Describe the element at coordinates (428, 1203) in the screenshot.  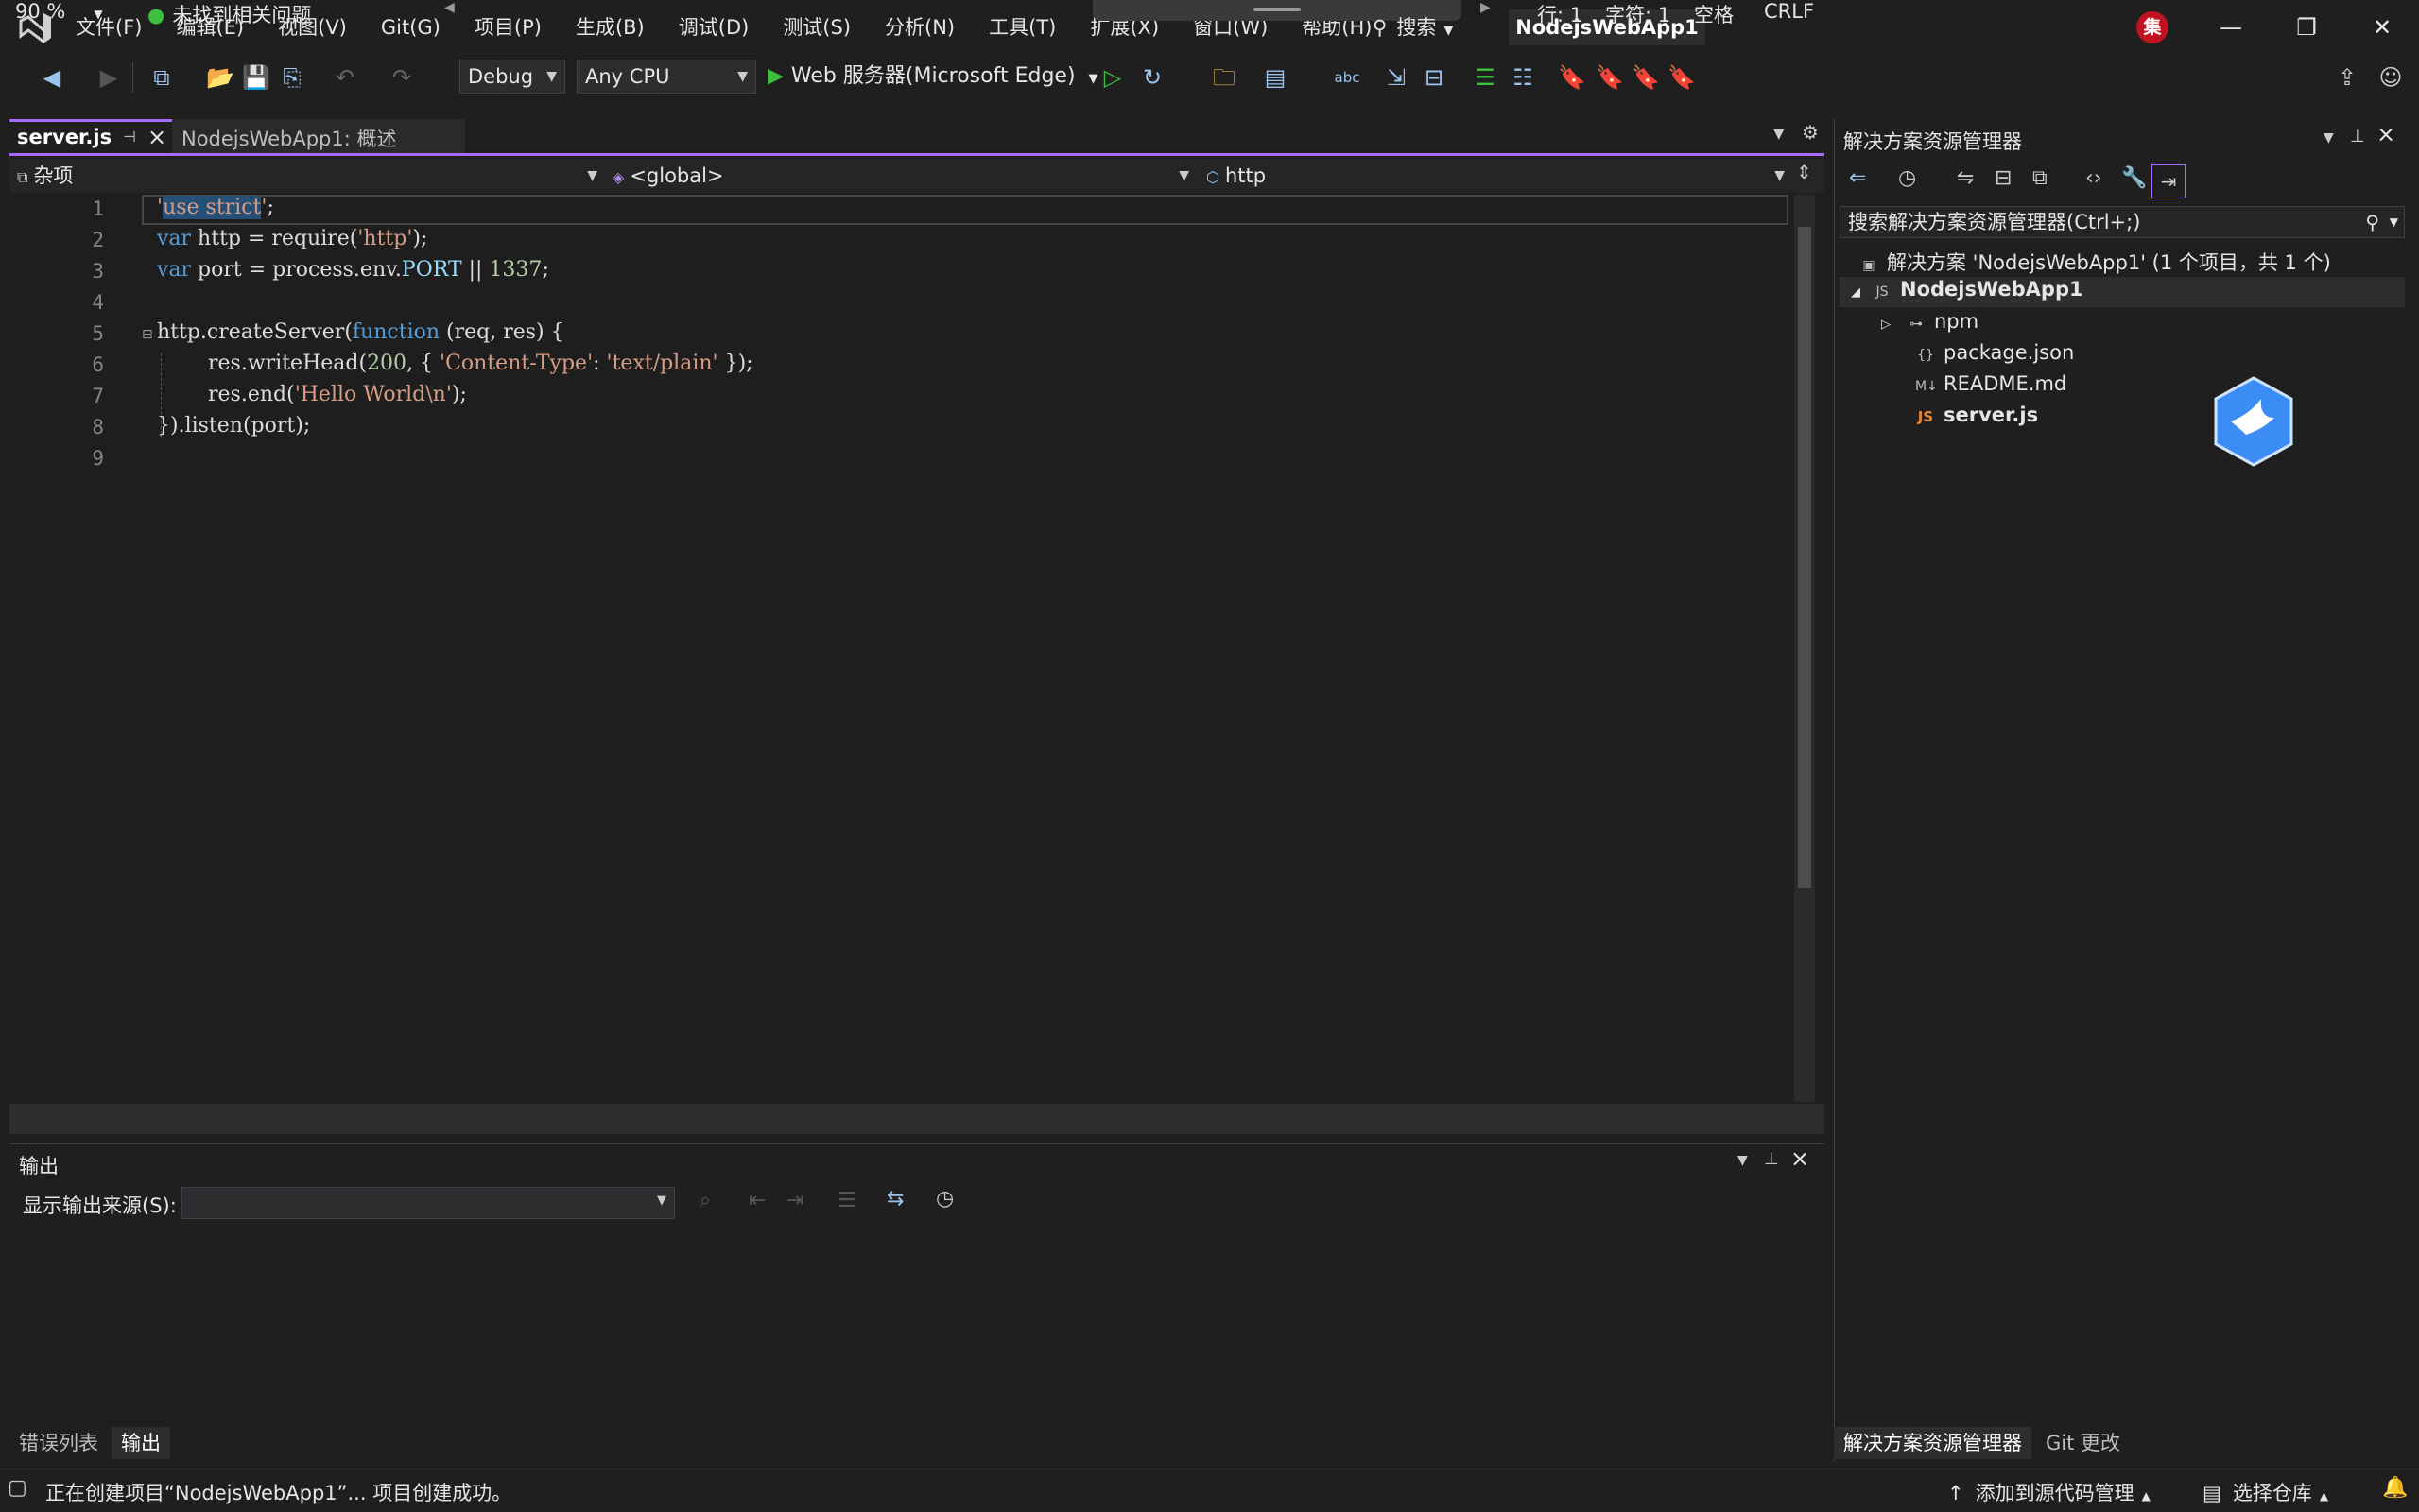
I see `output-source-select: ▼` at that location.